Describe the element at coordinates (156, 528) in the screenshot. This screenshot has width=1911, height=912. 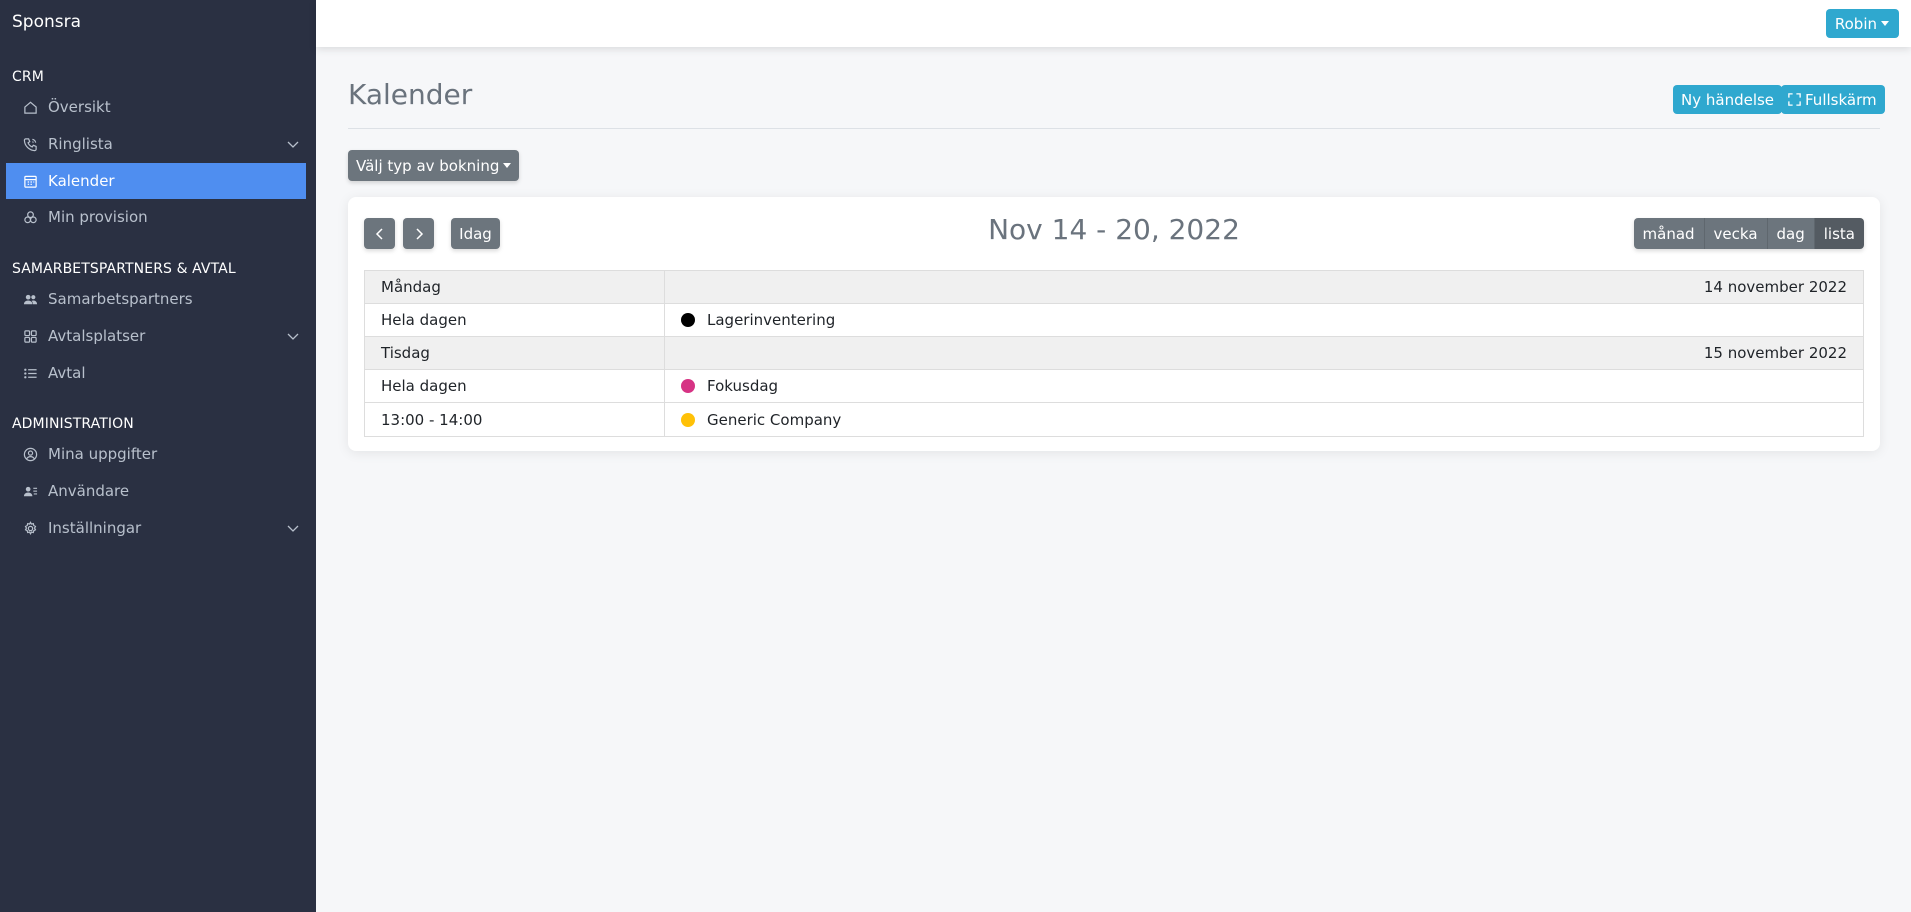
I see `sidebar-item-installningar: Inställningar` at that location.